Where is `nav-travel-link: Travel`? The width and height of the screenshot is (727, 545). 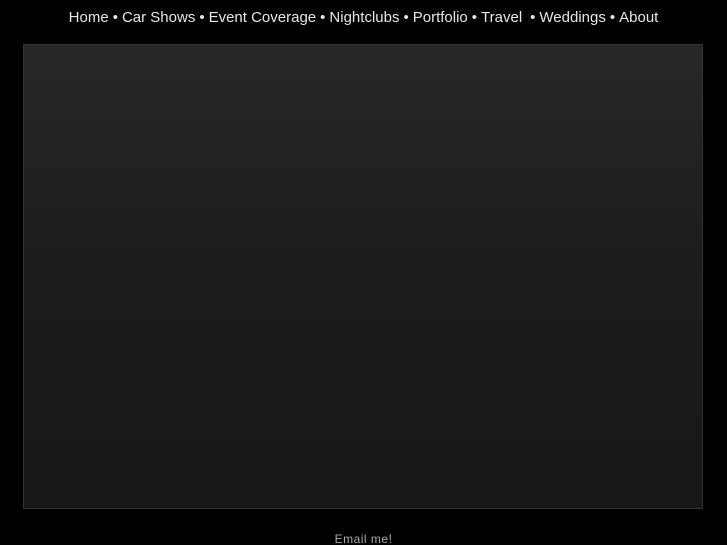 nav-travel-link: Travel is located at coordinates (501, 17).